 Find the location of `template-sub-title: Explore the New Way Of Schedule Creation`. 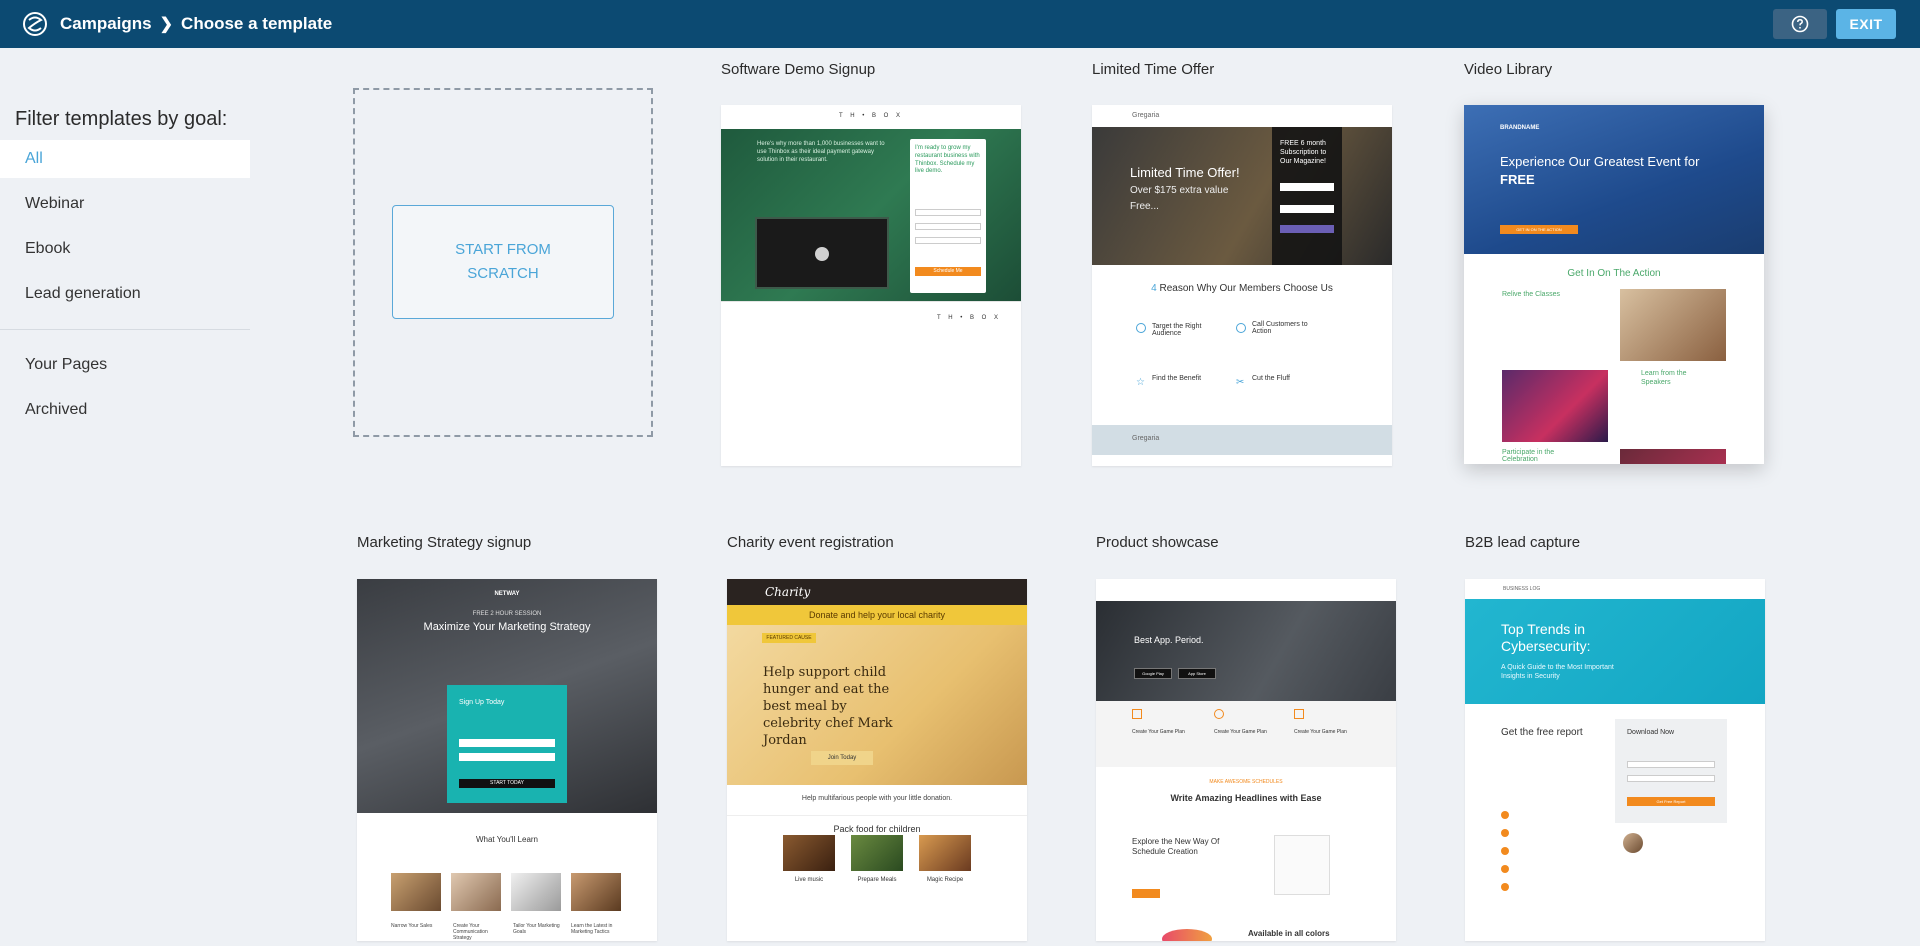

template-sub-title: Explore the New Way Of Schedule Creation is located at coordinates (1176, 847).